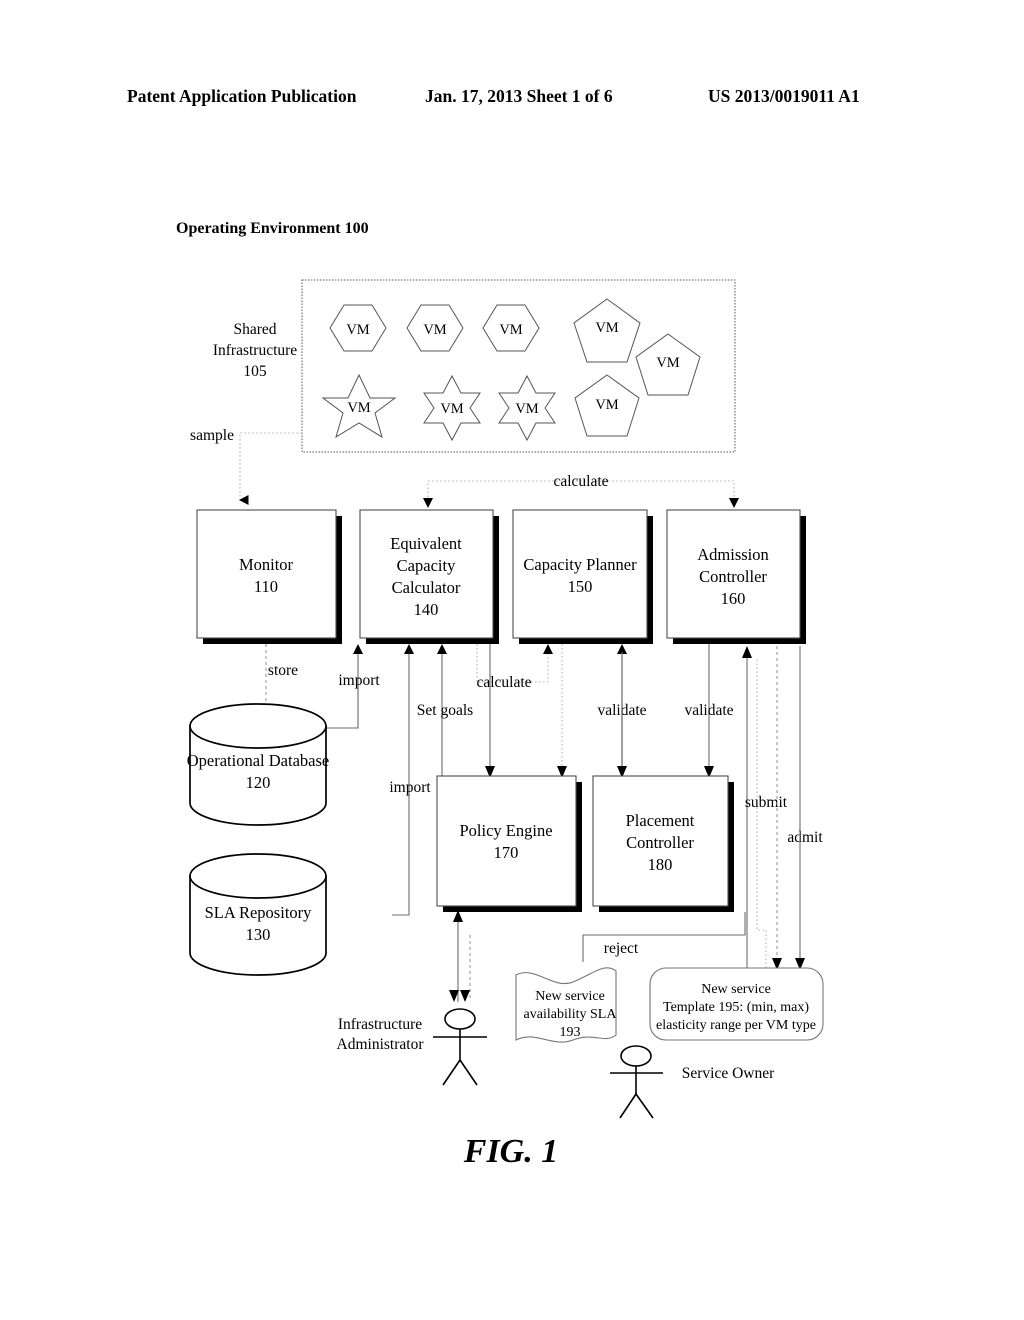 The width and height of the screenshot is (1024, 1320). Describe the element at coordinates (805, 837) in the screenshot. I see `edge-admit-label: admit` at that location.